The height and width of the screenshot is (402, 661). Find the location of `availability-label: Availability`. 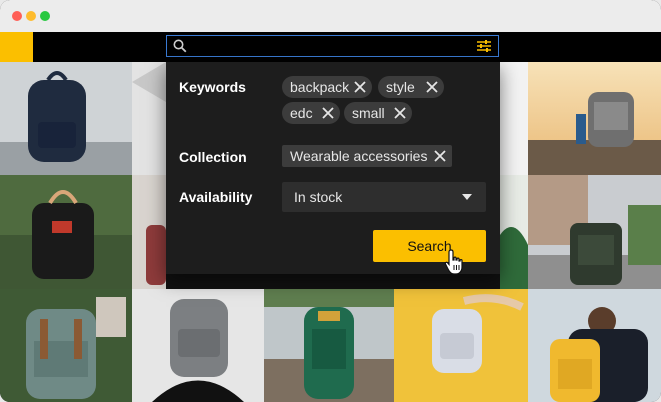

availability-label: Availability is located at coordinates (216, 197).